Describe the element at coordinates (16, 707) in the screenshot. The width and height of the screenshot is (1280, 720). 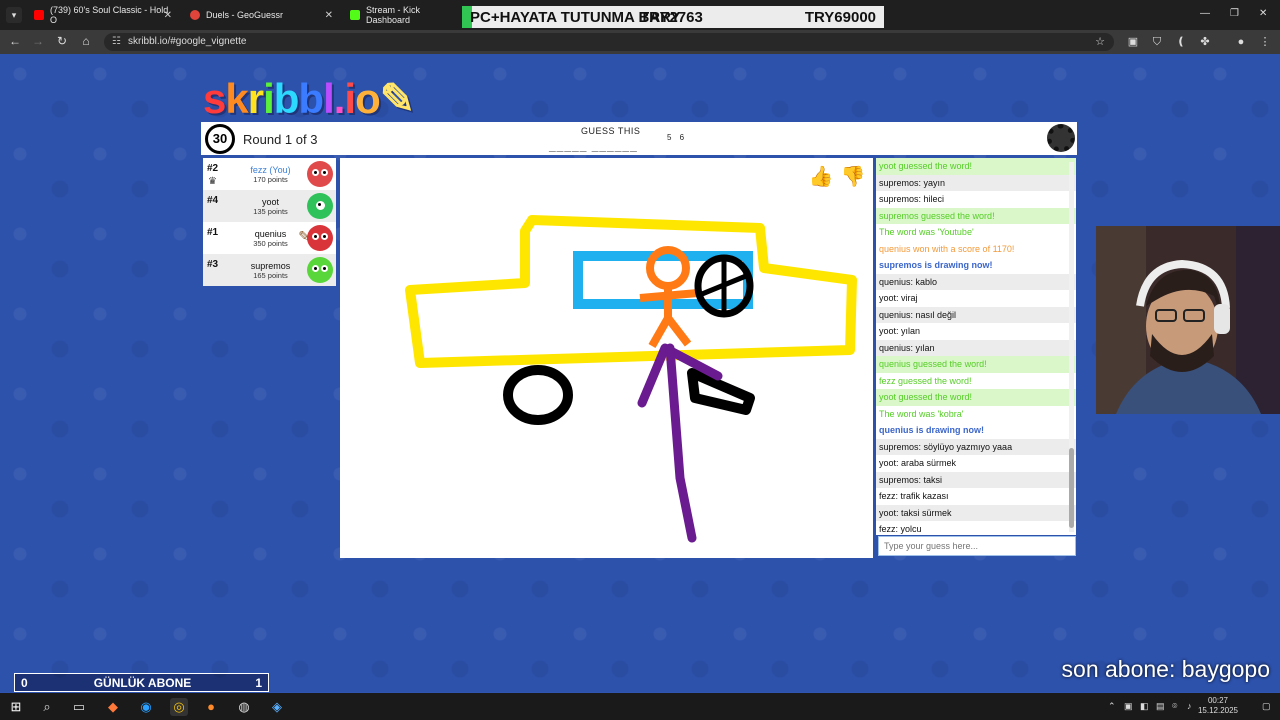
I see `windows-start-icon: ⊞` at that location.